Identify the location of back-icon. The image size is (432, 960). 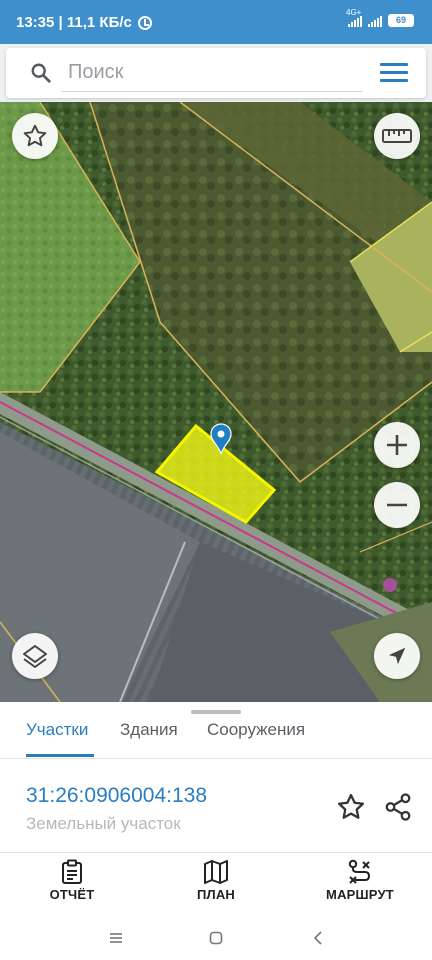
(318, 938).